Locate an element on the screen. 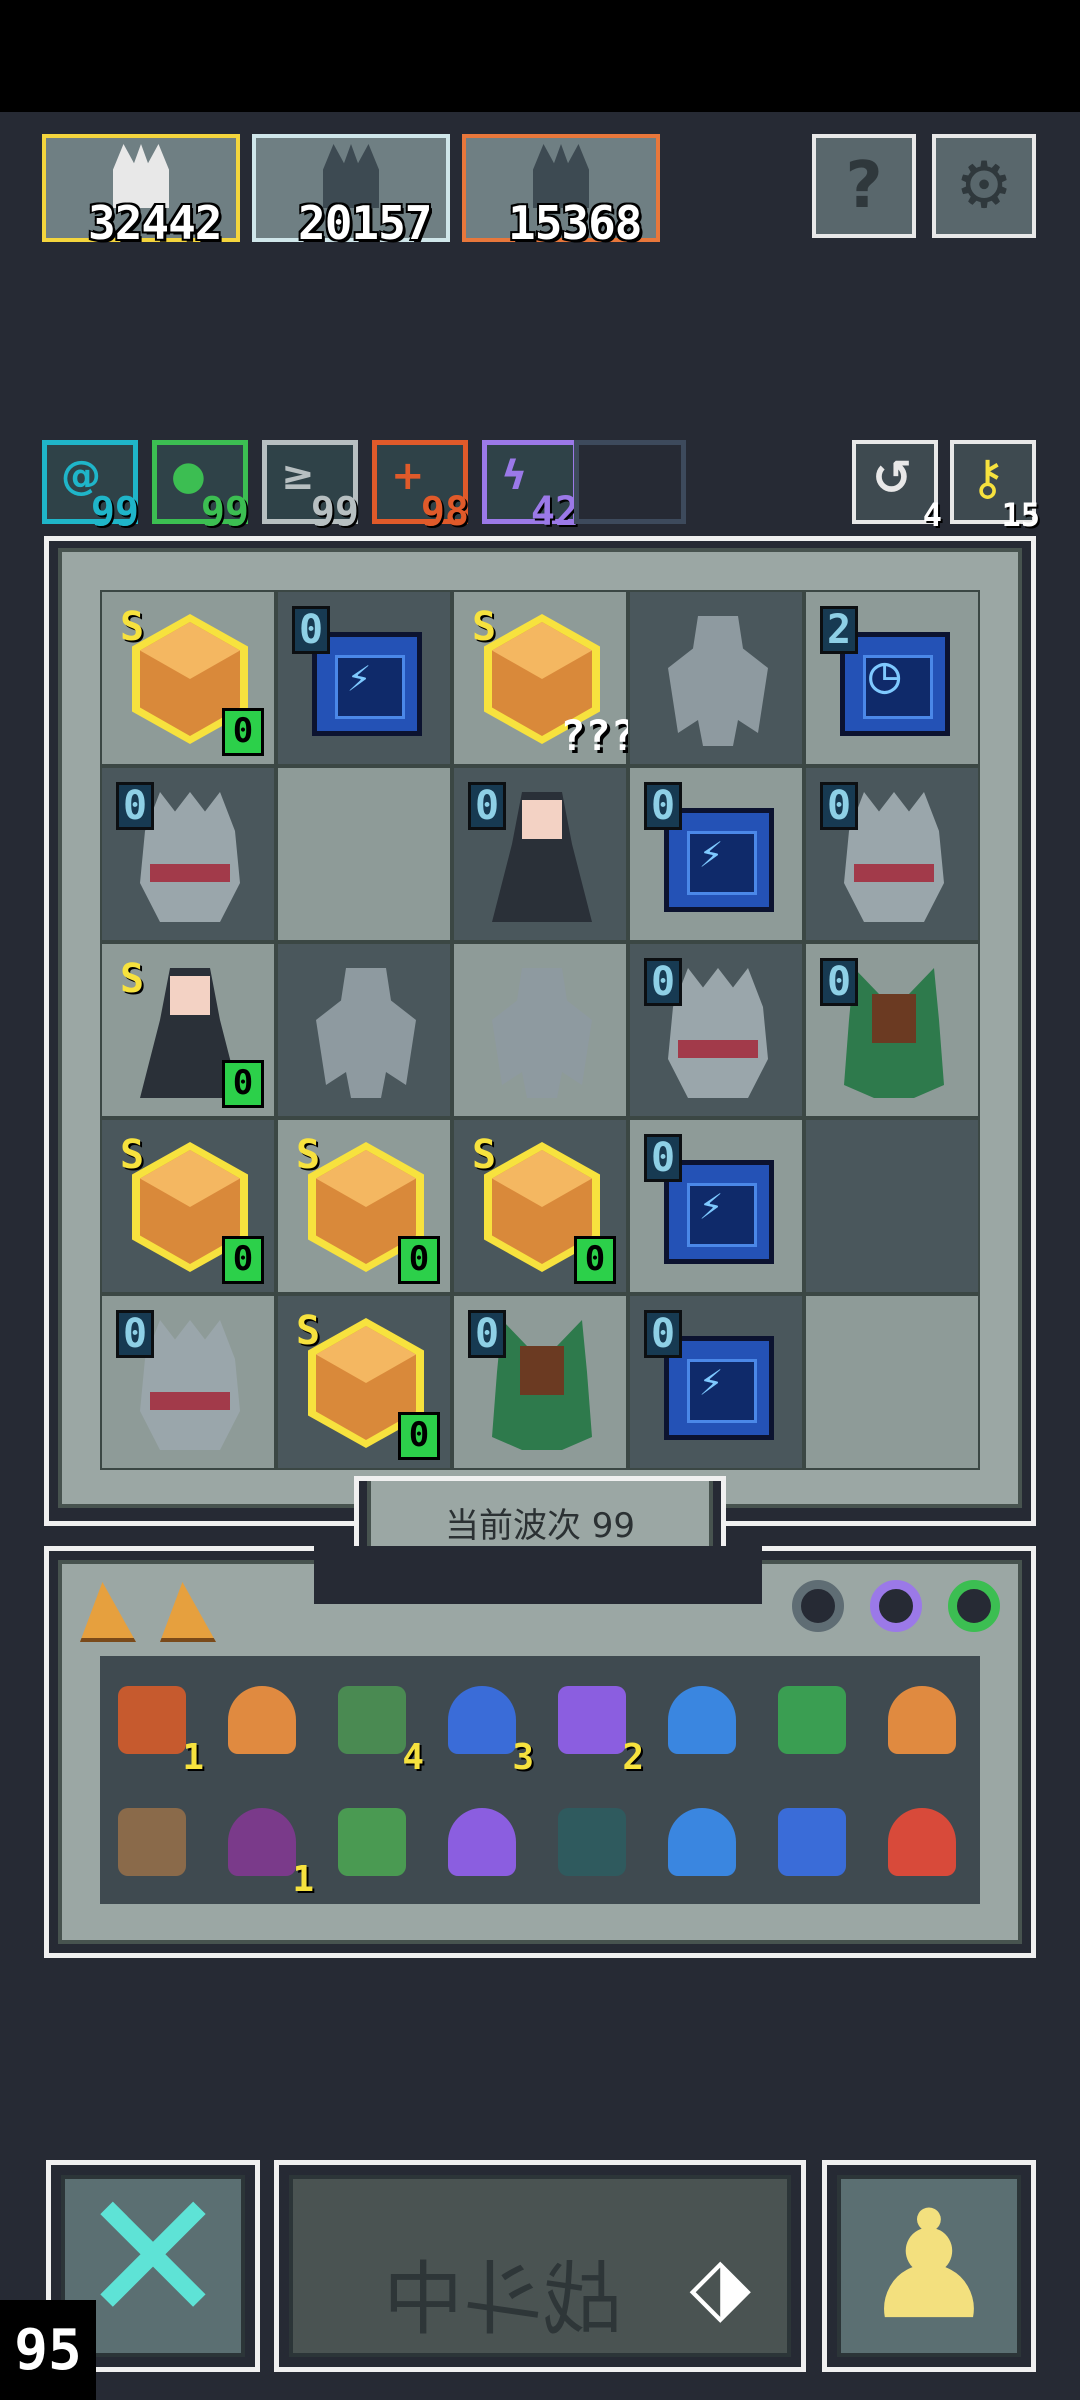  item-count: 1 is located at coordinates (193, 1757).